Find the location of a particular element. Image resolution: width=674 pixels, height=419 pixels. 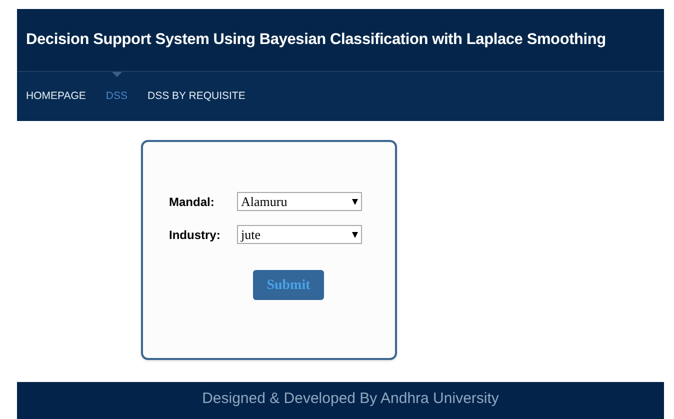

nav-link: DSS BY REQUISITE is located at coordinates (197, 96).